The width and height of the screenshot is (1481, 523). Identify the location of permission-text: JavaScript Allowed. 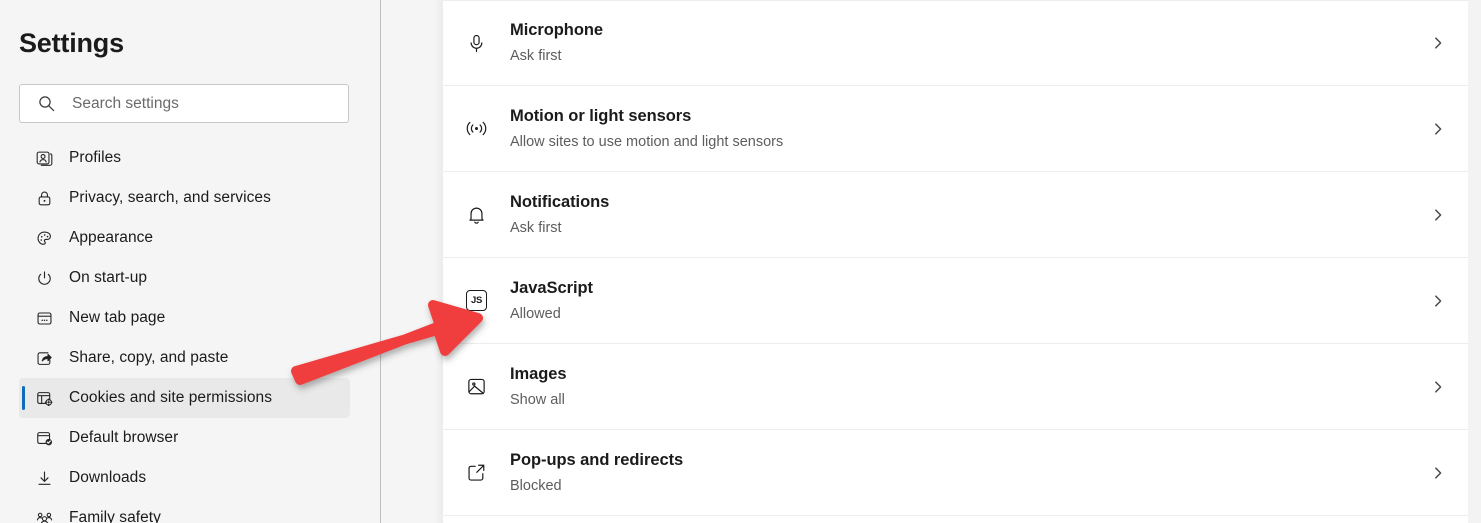
(959, 300).